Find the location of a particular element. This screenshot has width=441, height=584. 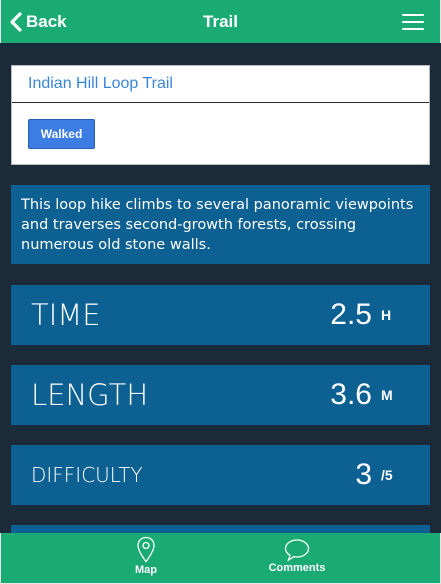

comment-bubble-icon is located at coordinates (297, 550).